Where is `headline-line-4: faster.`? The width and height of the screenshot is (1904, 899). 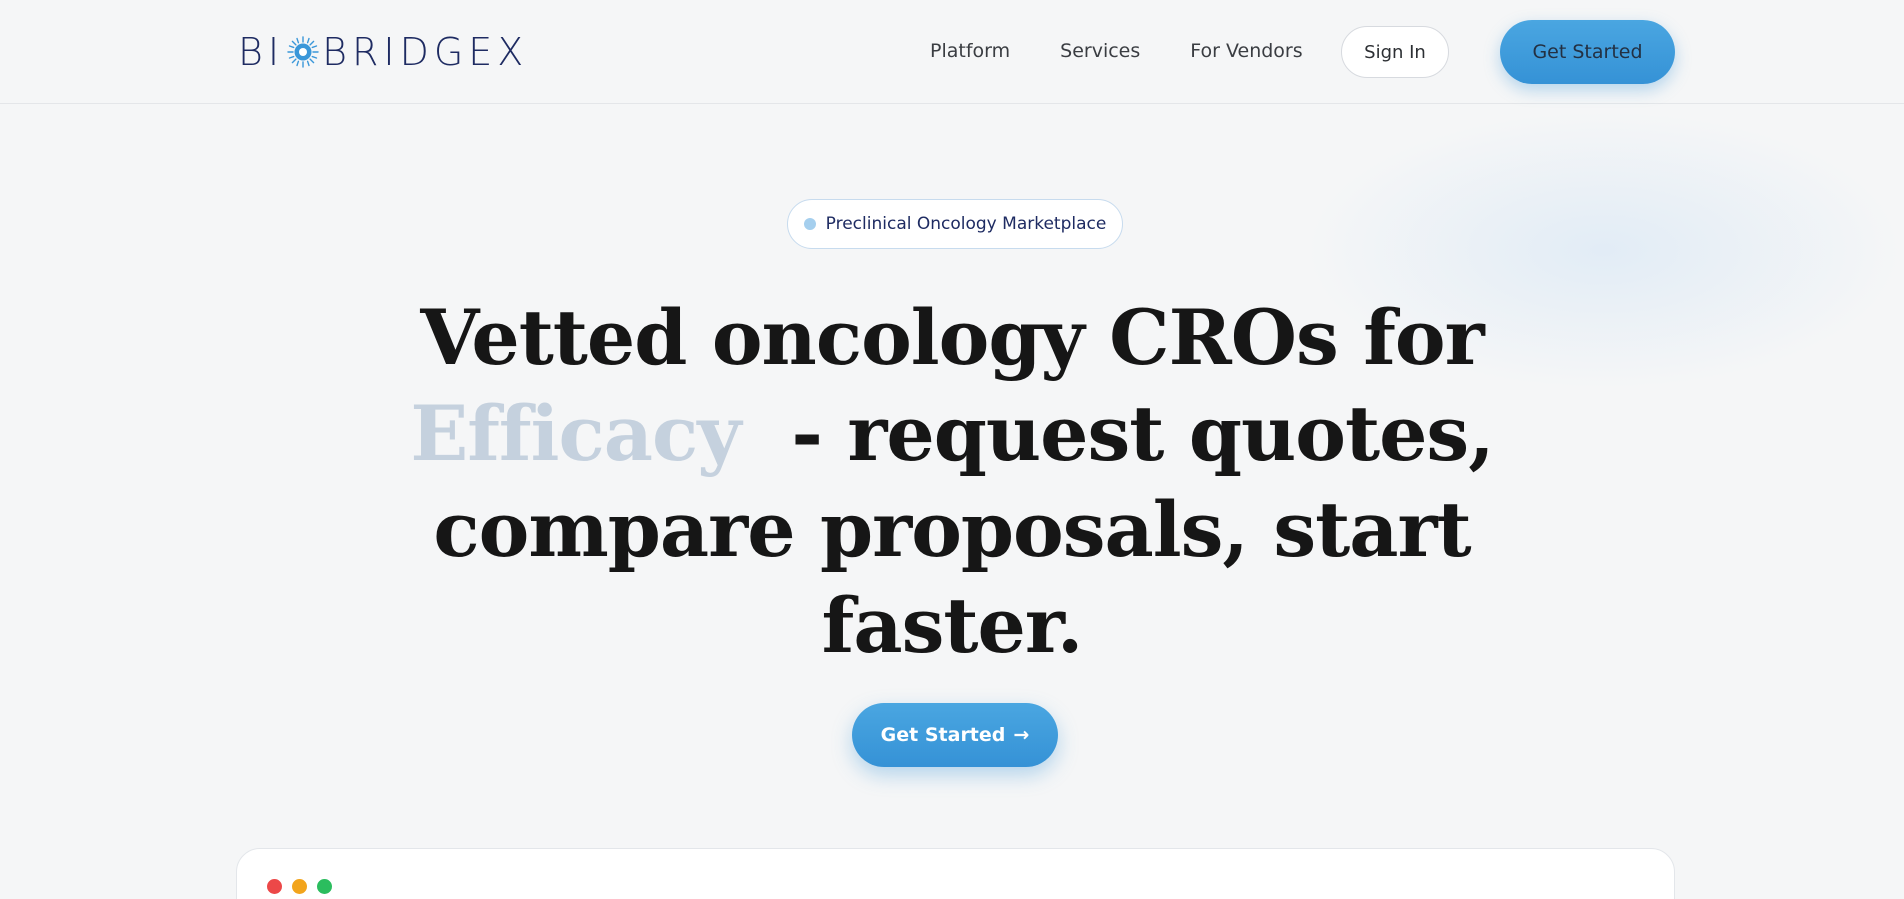 headline-line-4: faster. is located at coordinates (952, 625).